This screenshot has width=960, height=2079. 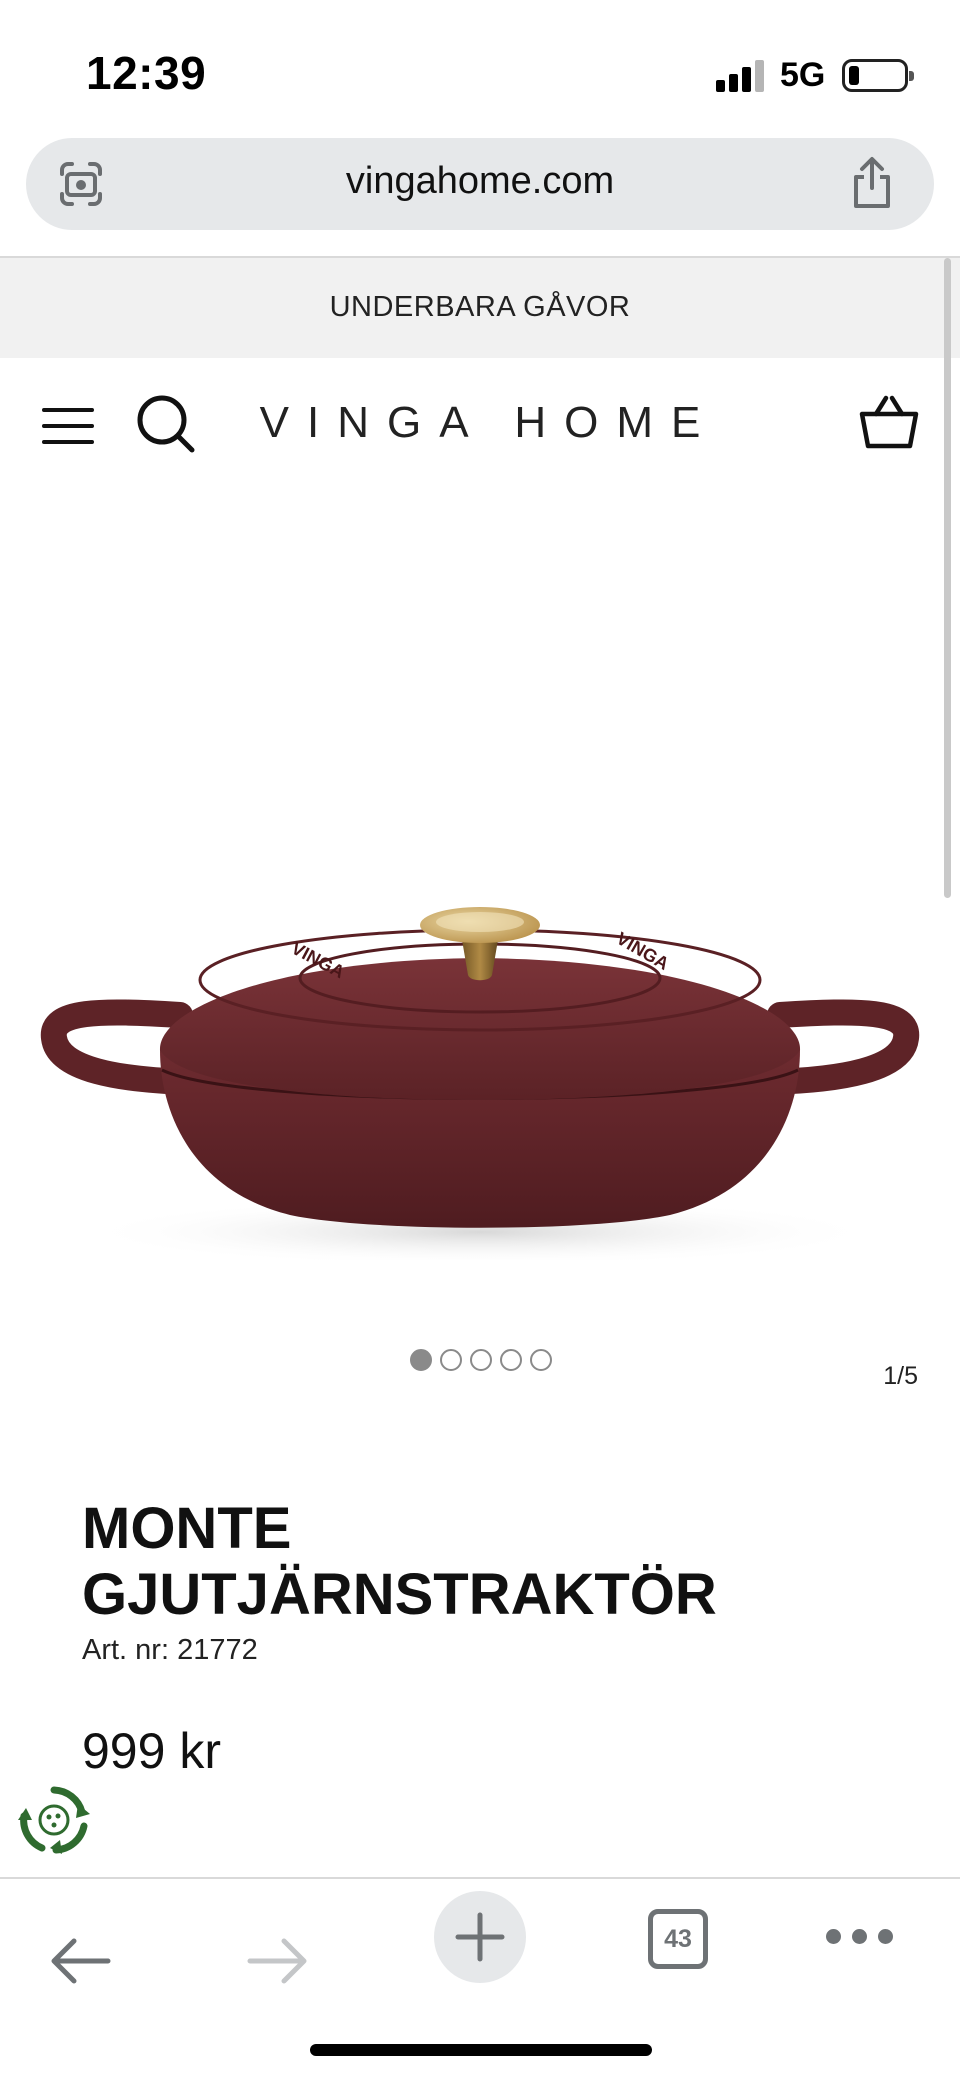 I want to click on battery-icon, so click(x=878, y=75).